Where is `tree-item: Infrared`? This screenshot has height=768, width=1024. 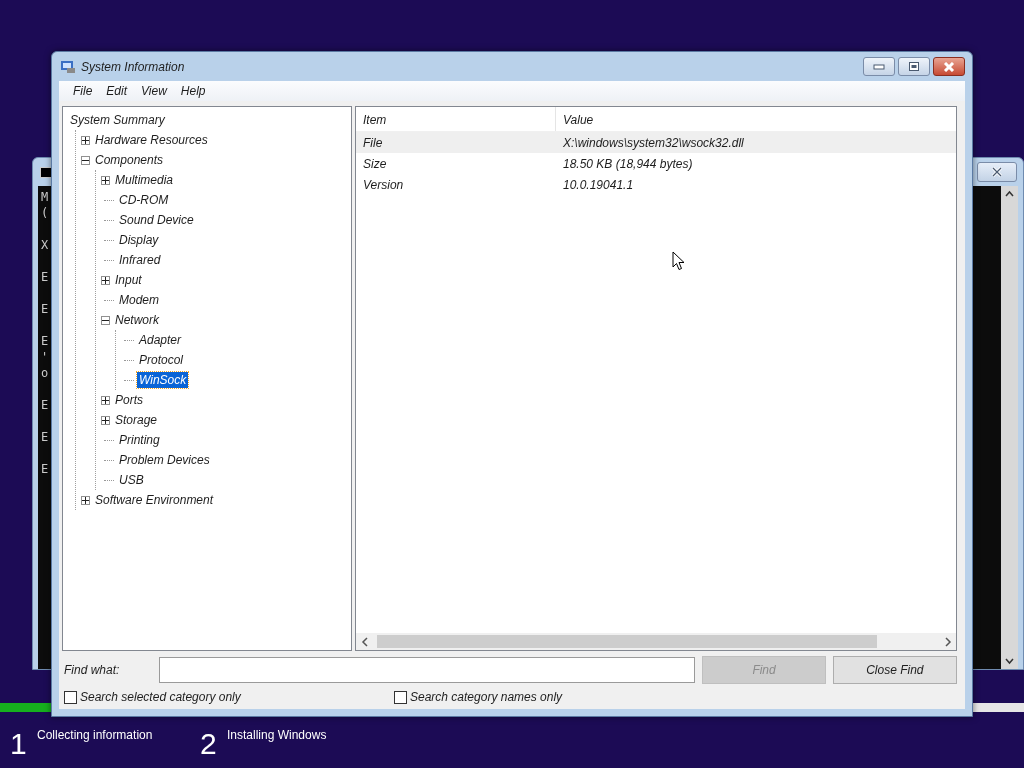
tree-item: Infrared is located at coordinates (140, 260).